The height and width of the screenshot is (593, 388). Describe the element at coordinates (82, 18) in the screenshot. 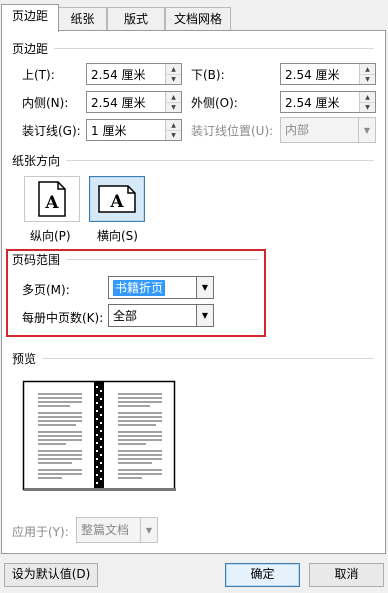

I see `tab-paper: 纸张` at that location.